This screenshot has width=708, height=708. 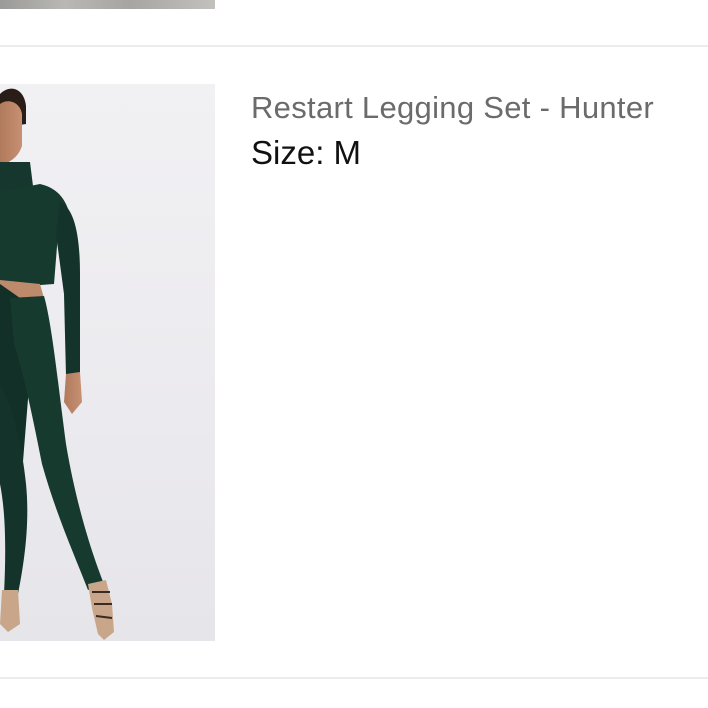 I want to click on size-info: Size: M, so click(x=306, y=153).